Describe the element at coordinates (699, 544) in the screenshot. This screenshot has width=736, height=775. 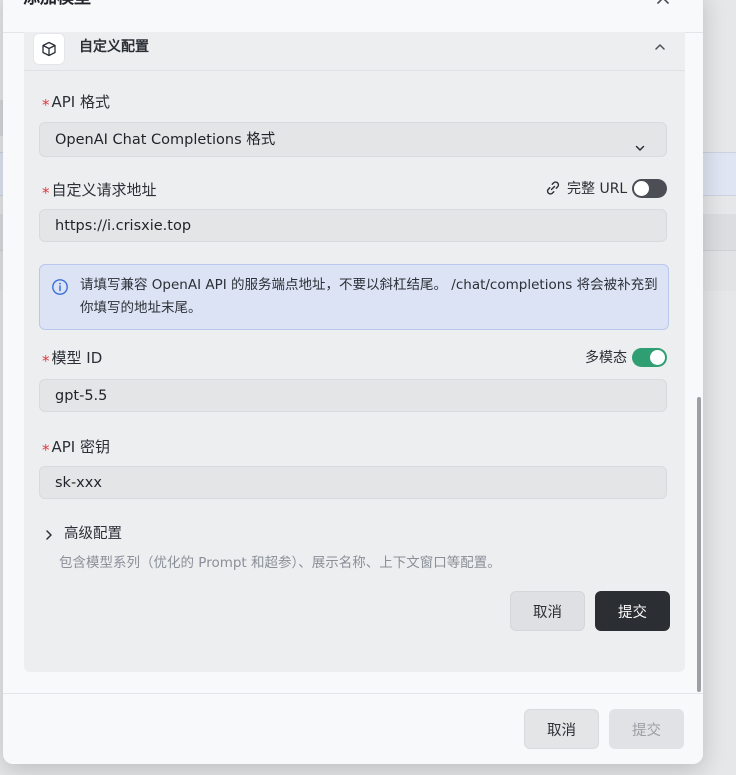
I see `scrollbar-thumb` at that location.